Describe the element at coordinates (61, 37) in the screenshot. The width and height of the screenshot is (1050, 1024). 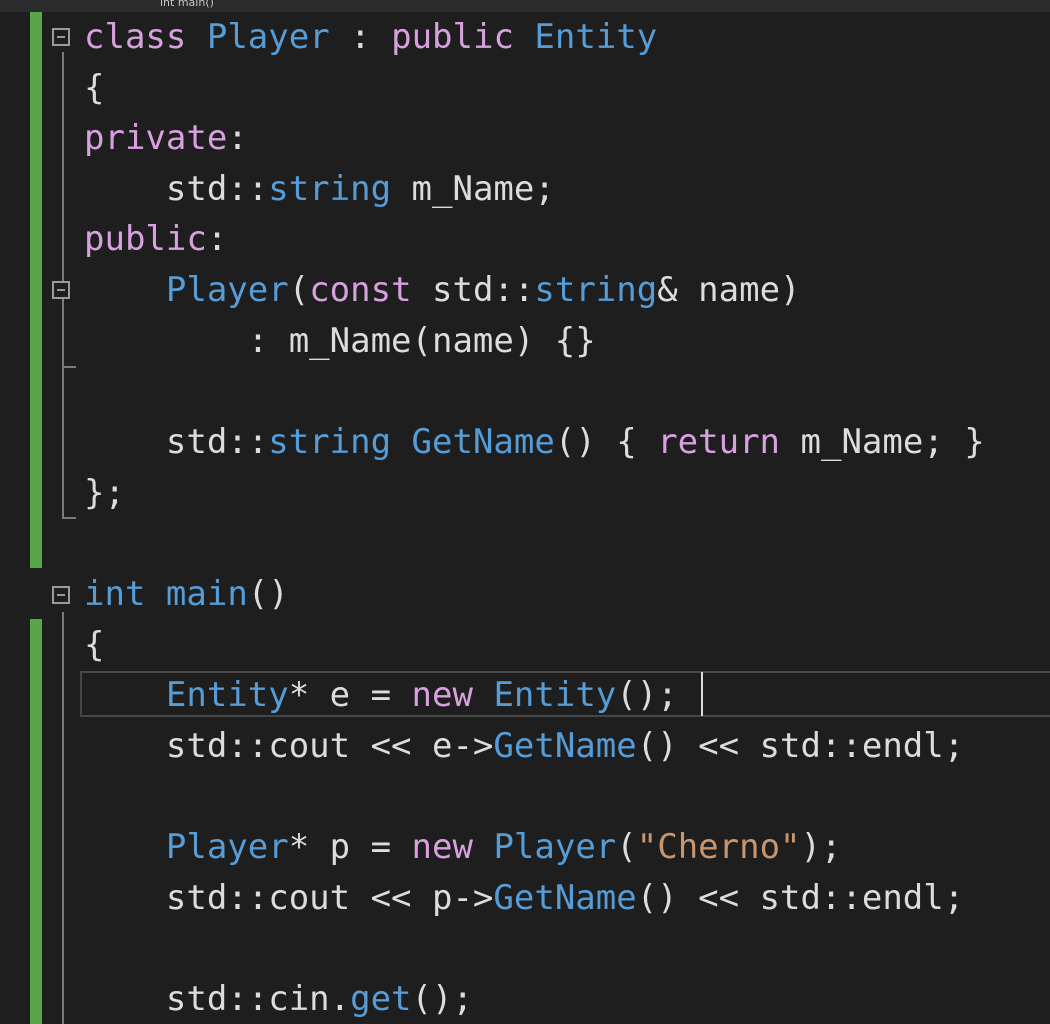
I see `collapse-class-toggle` at that location.